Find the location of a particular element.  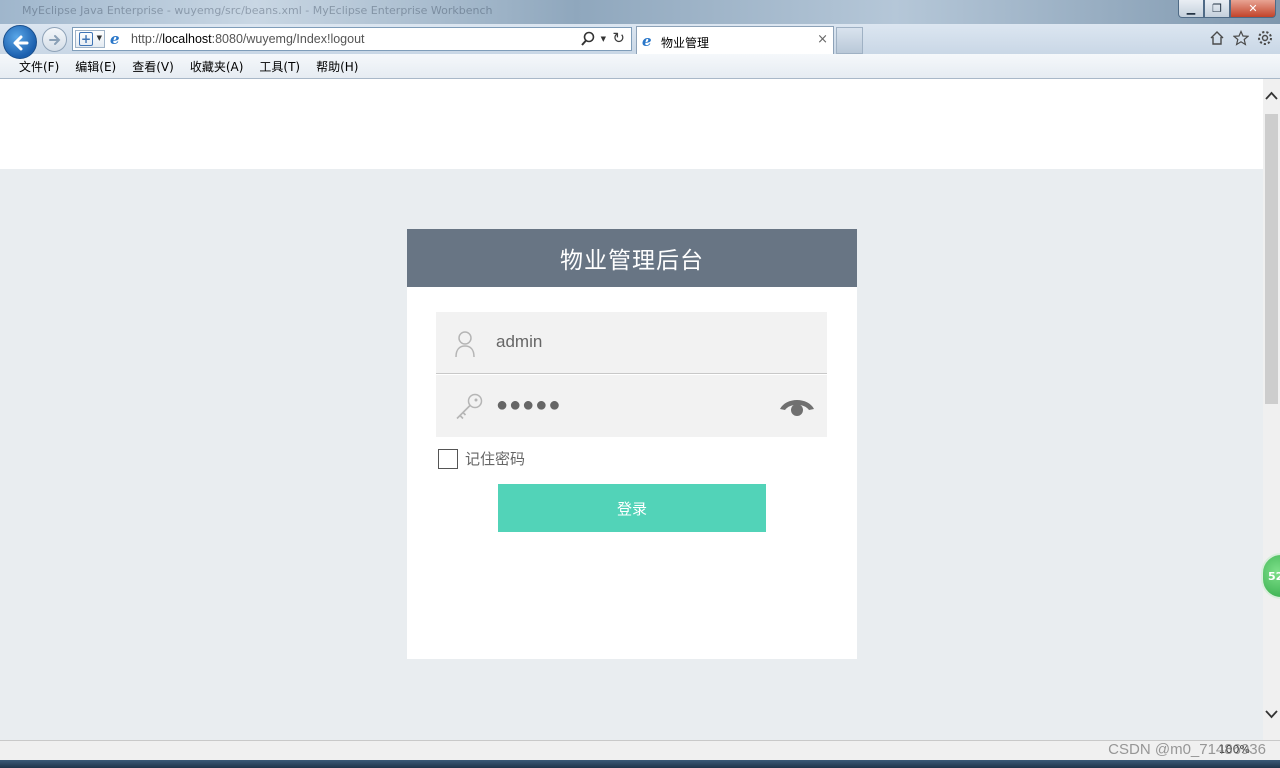

menu-tools: 工具(T) is located at coordinates (279, 66).